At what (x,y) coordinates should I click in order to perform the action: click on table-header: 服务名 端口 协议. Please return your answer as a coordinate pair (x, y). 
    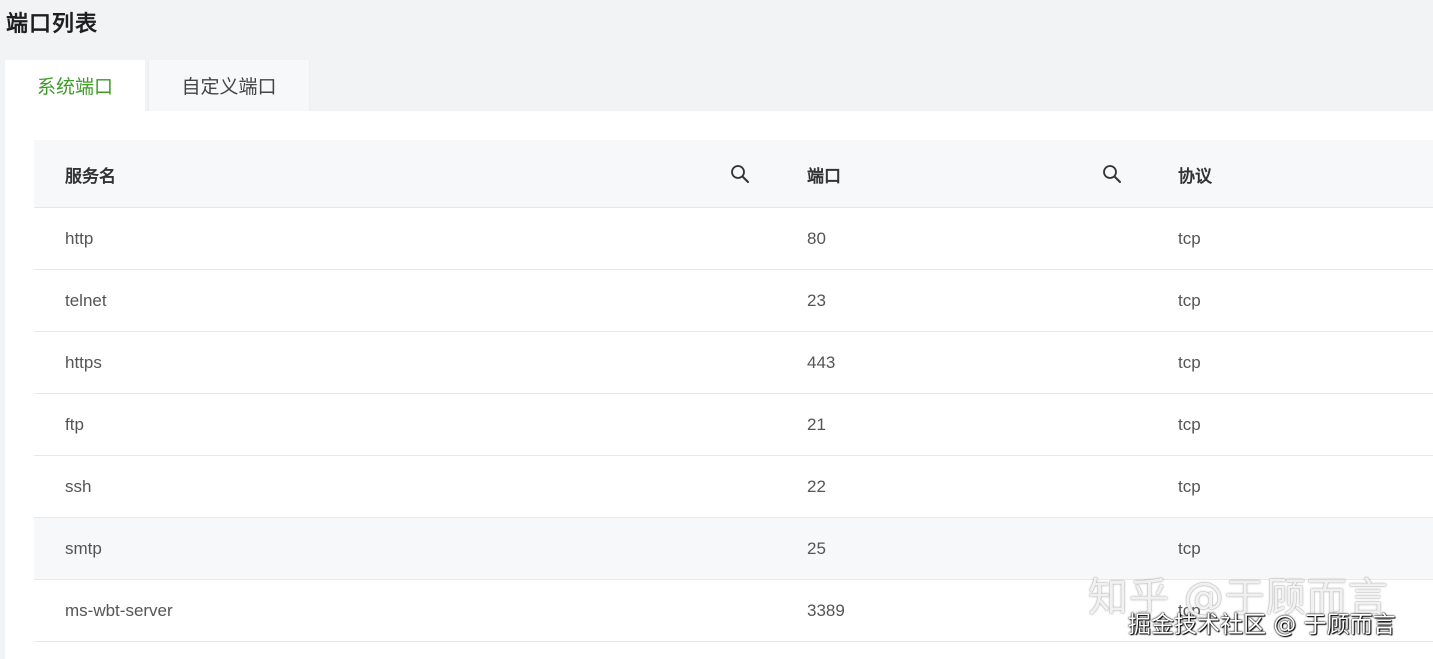
    Looking at the image, I should click on (733, 174).